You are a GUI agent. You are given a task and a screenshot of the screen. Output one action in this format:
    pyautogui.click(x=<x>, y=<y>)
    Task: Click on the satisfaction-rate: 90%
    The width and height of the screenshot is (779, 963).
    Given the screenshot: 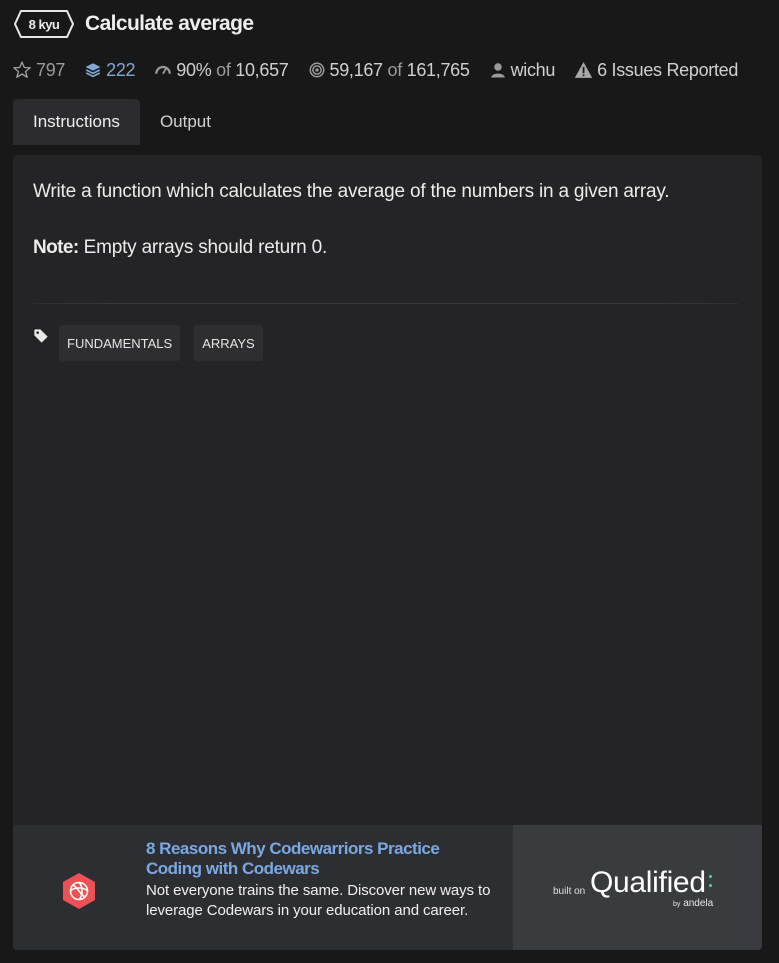 What is the action you would take?
    pyautogui.click(x=194, y=69)
    